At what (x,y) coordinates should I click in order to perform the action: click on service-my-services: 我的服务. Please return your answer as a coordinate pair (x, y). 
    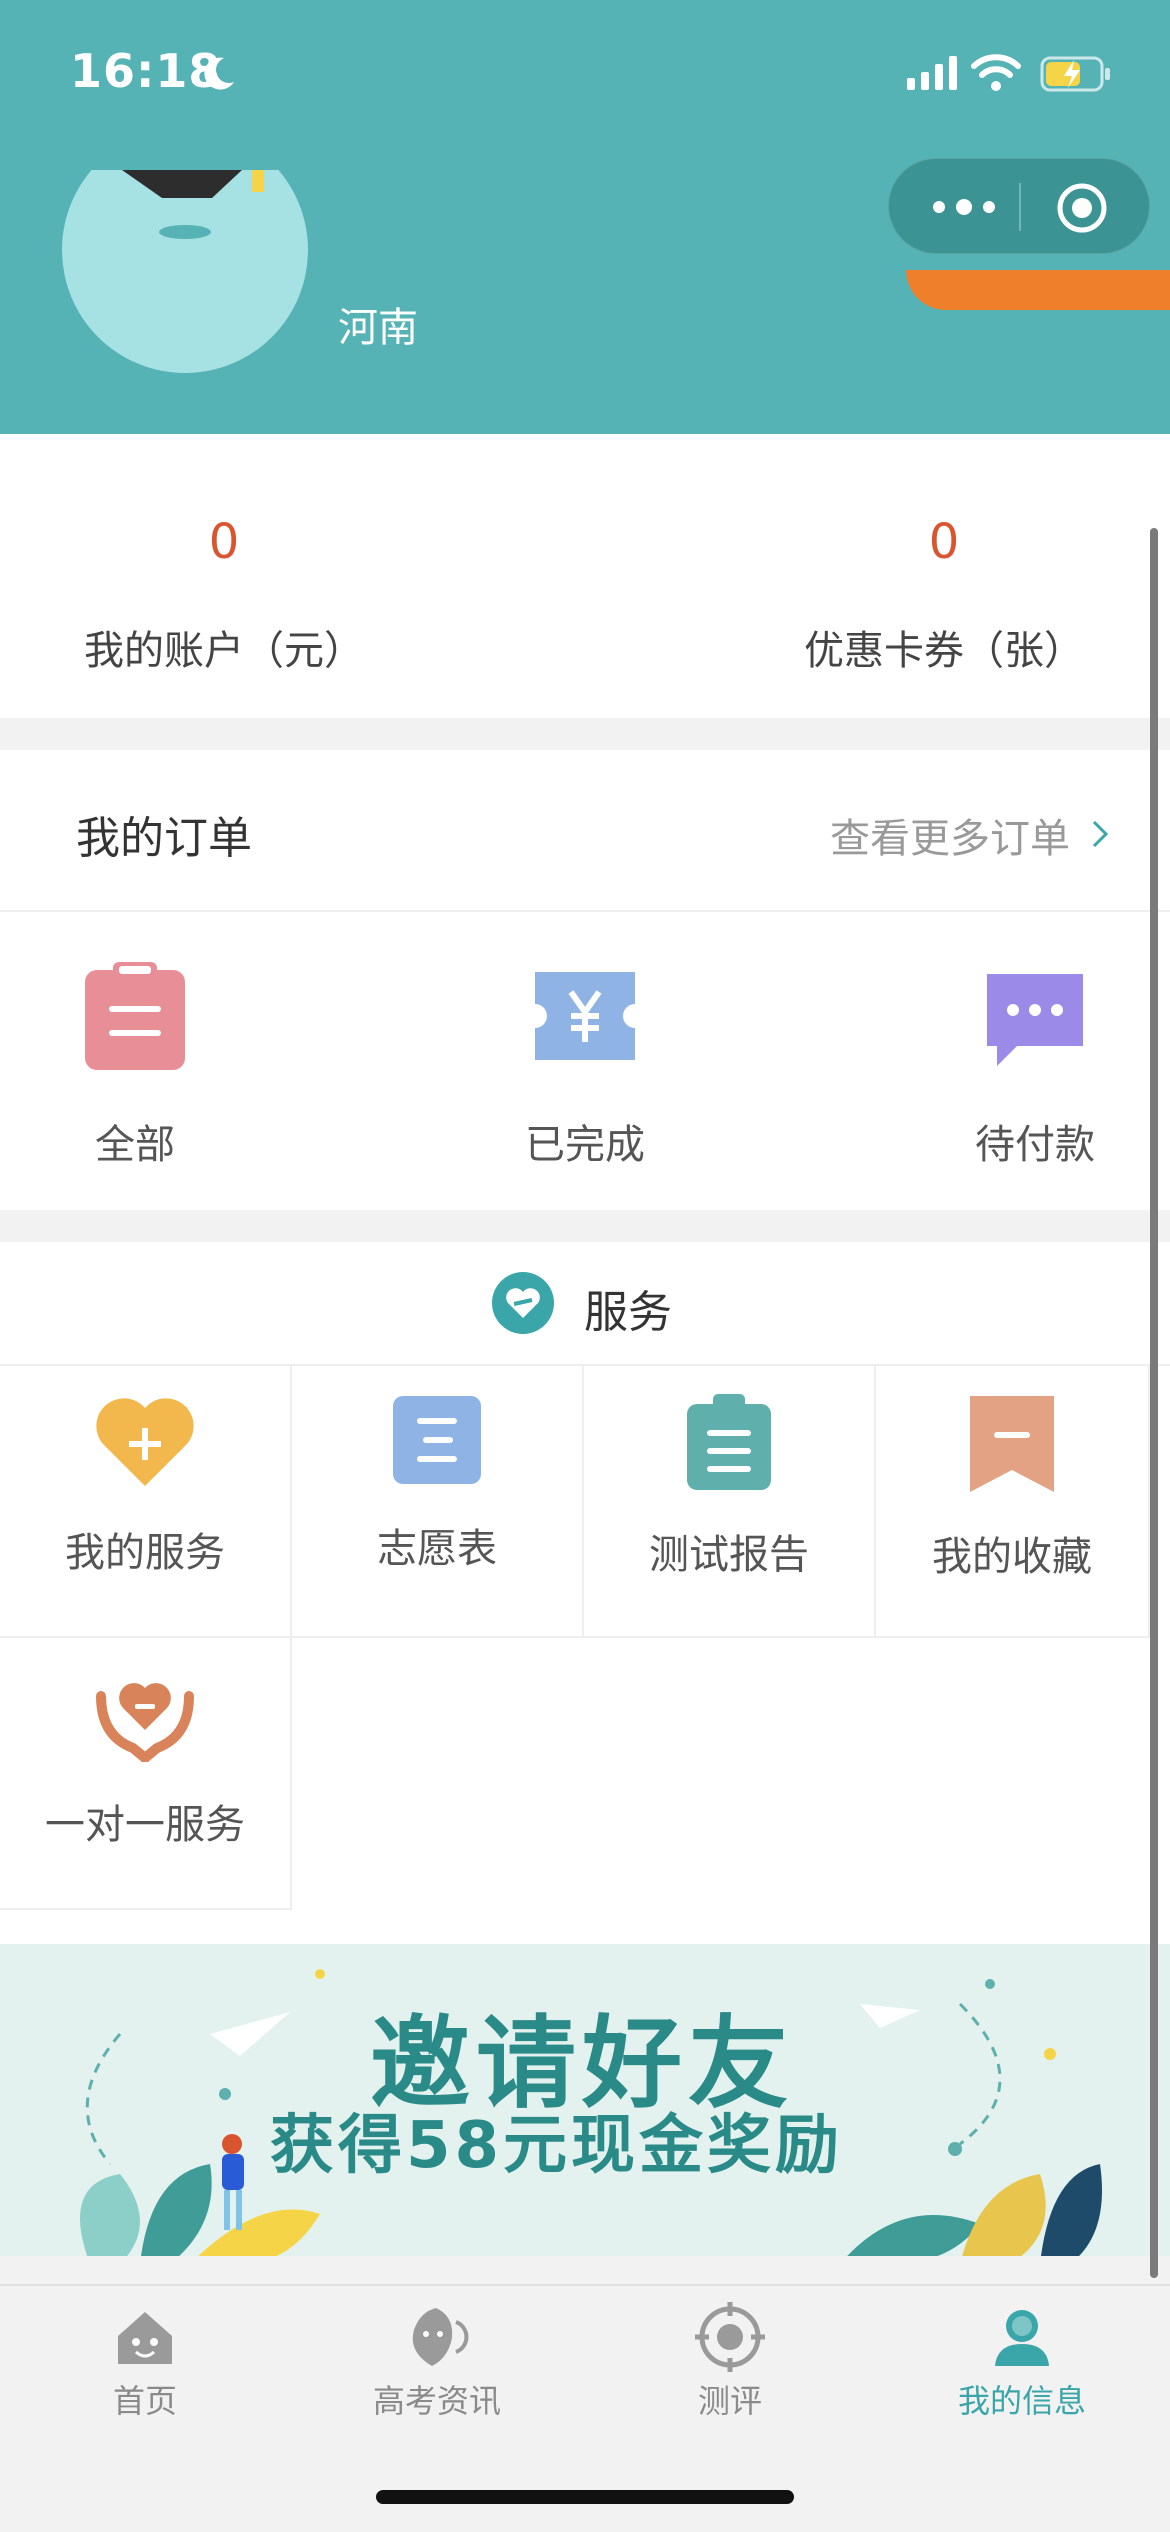
    Looking at the image, I should click on (146, 1502).